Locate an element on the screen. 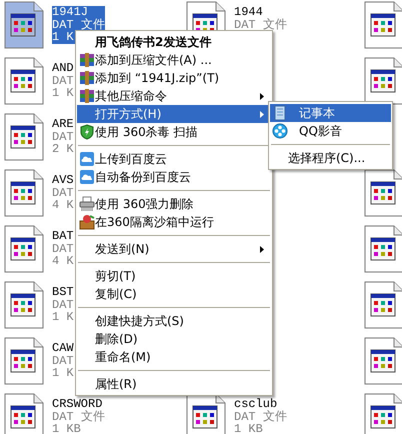 This screenshot has width=402, height=434. file-name: AND is located at coordinates (63, 68).